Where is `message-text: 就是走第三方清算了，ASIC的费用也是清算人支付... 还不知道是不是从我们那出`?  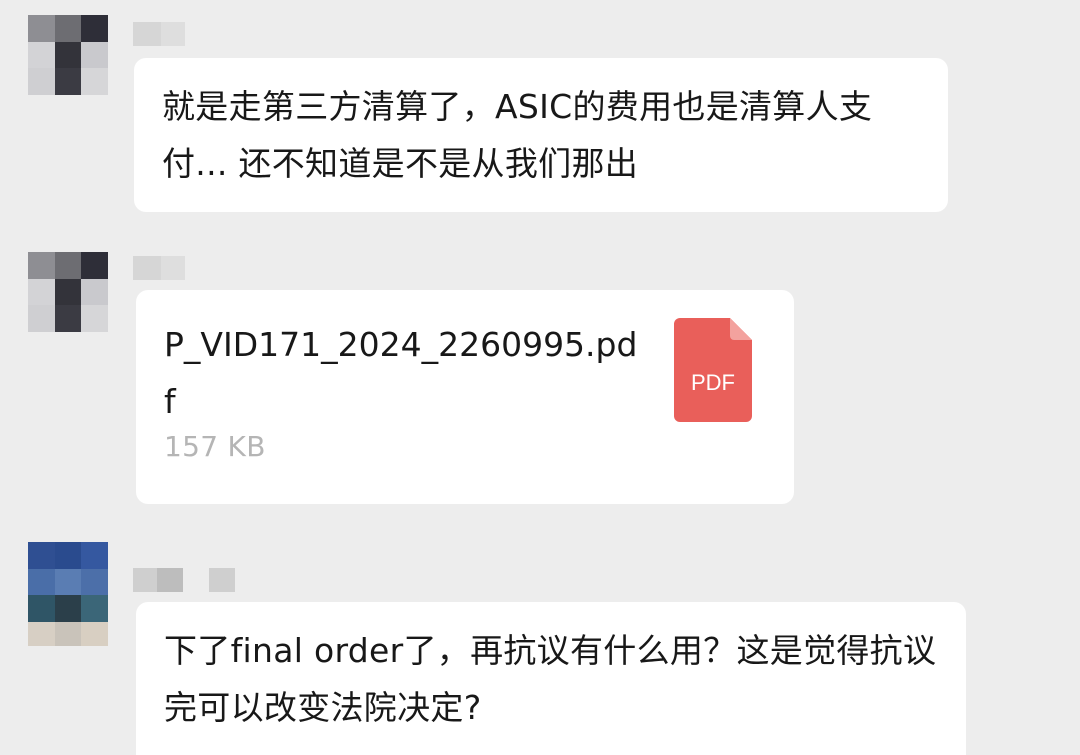
message-text: 就是走第三方清算了，ASIC的费用也是清算人支付... 还不知道是不是从我们那出 is located at coordinates (517, 135).